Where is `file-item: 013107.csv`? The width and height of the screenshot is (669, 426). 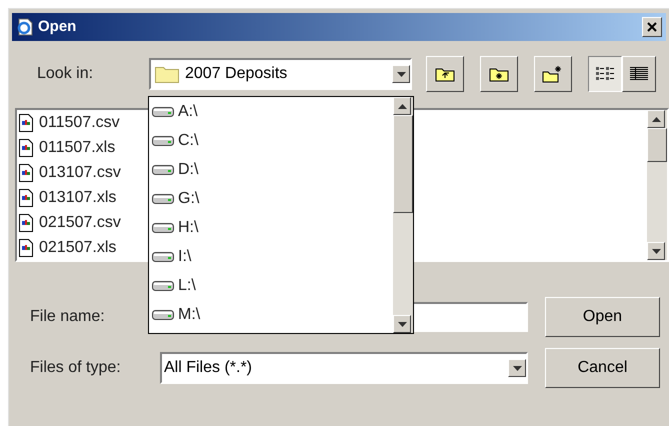 file-item: 013107.csv is located at coordinates (70, 173).